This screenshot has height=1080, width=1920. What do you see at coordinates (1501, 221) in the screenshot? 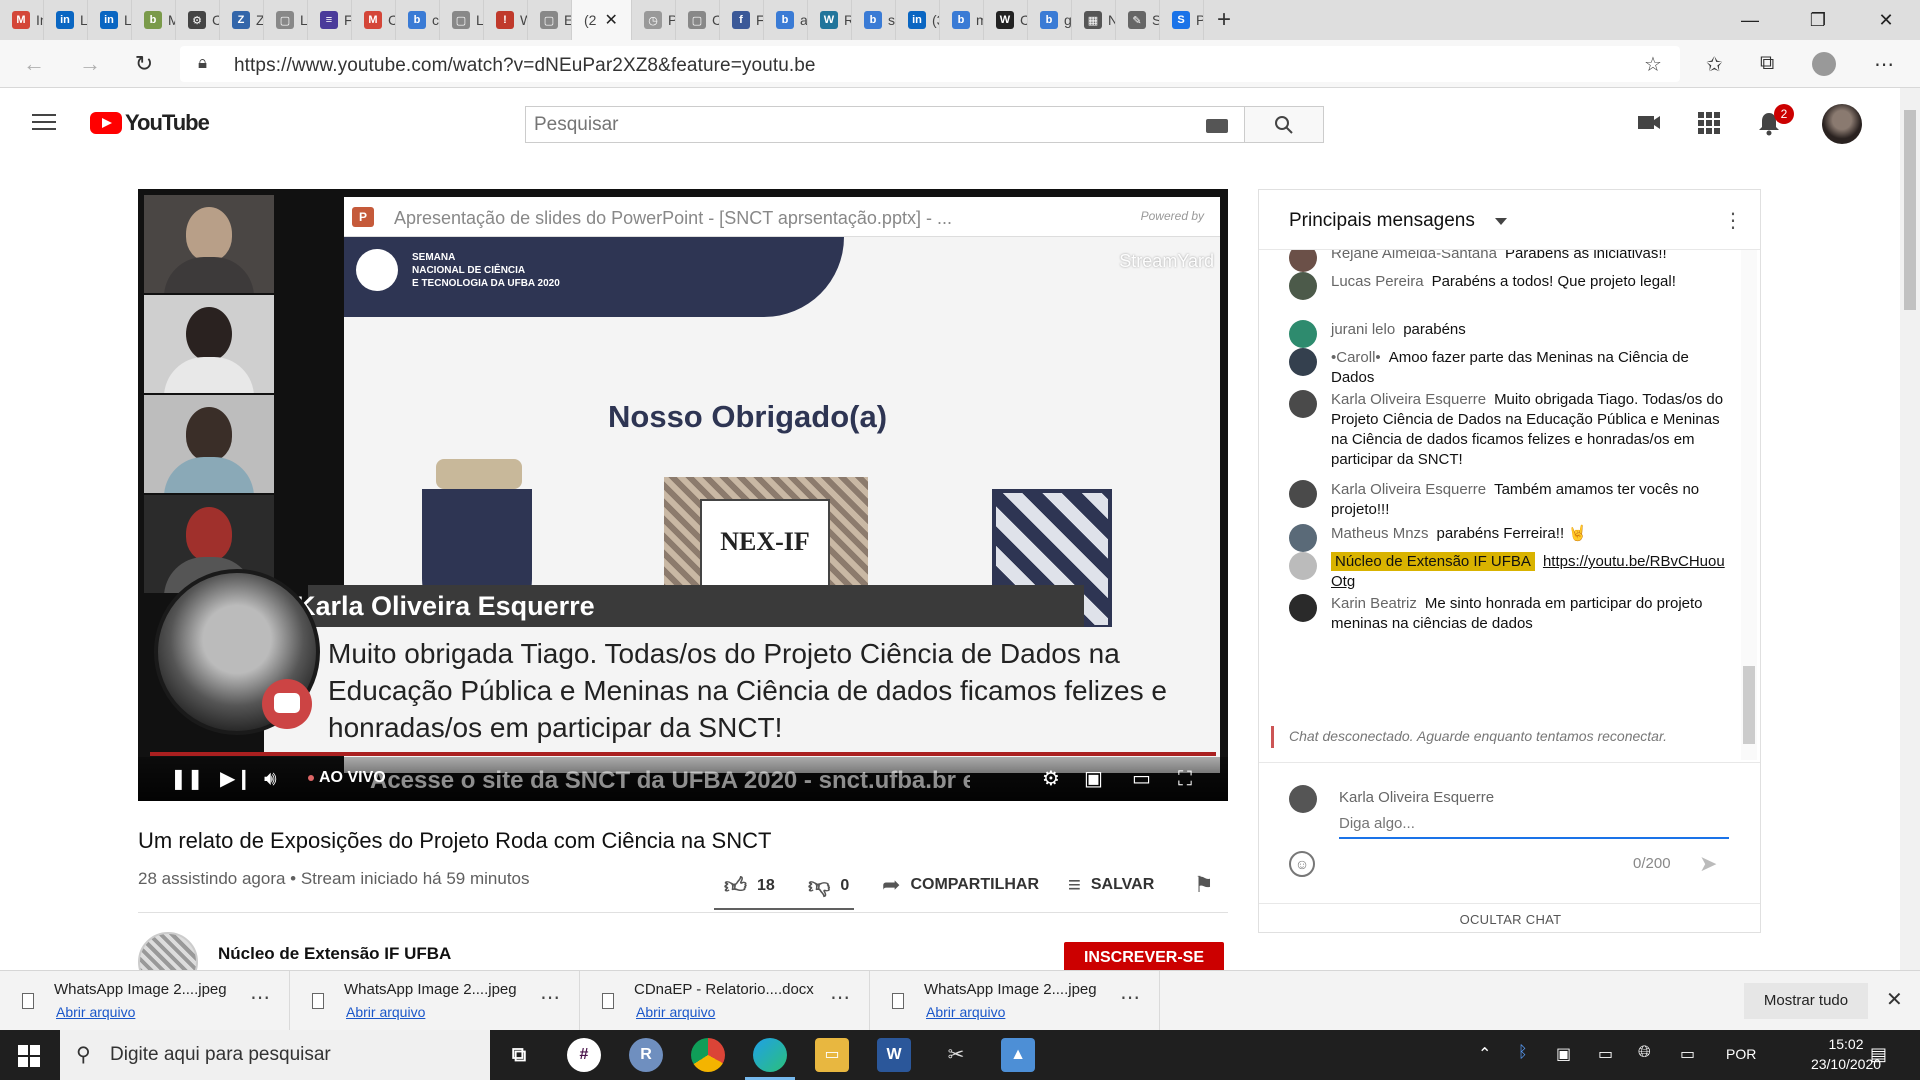
I see `chevron-down-icon` at bounding box center [1501, 221].